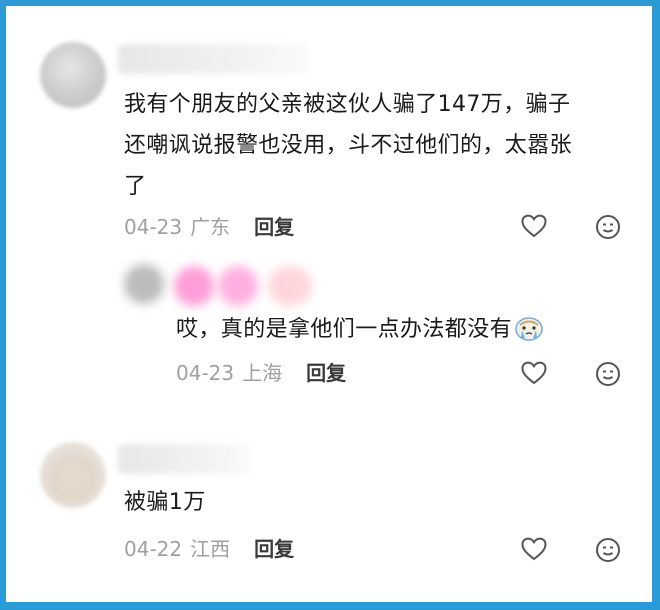 The width and height of the screenshot is (660, 610). I want to click on reply-meta: 04-23 上海 回复, so click(261, 373).